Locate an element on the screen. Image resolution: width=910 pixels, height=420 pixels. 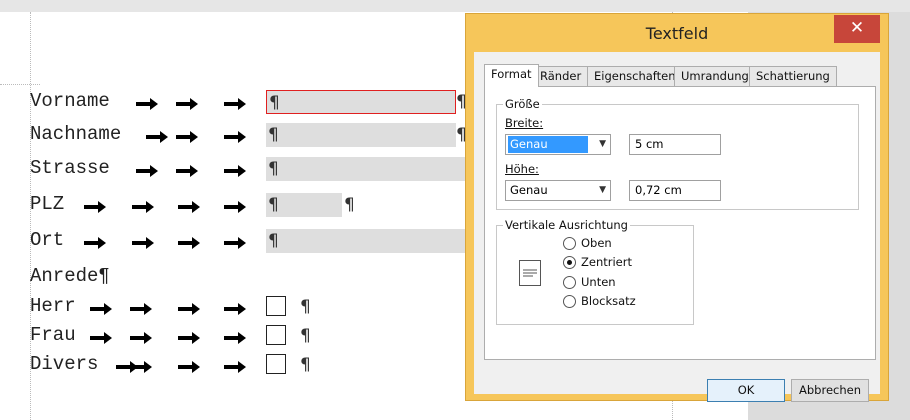
checkbox-divers is located at coordinates (276, 364).